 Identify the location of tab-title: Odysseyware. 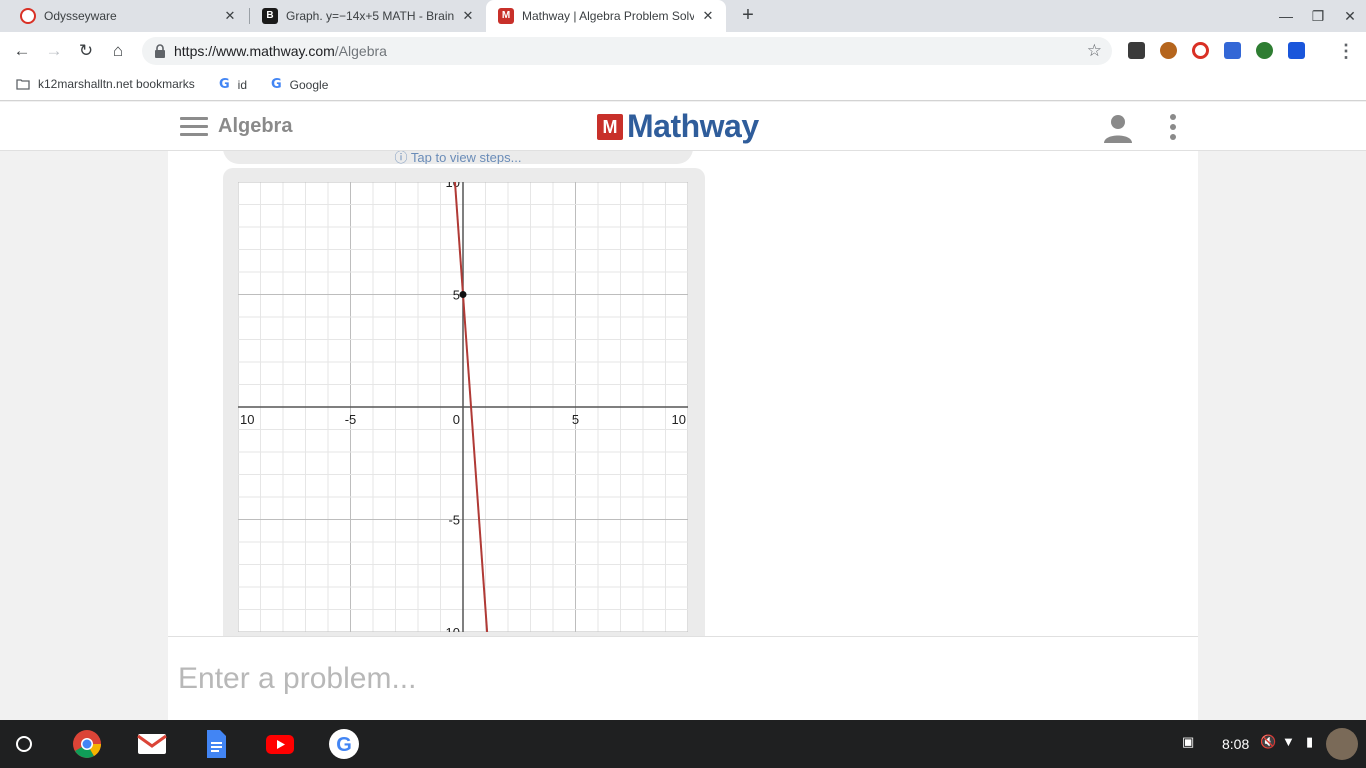
(80, 16).